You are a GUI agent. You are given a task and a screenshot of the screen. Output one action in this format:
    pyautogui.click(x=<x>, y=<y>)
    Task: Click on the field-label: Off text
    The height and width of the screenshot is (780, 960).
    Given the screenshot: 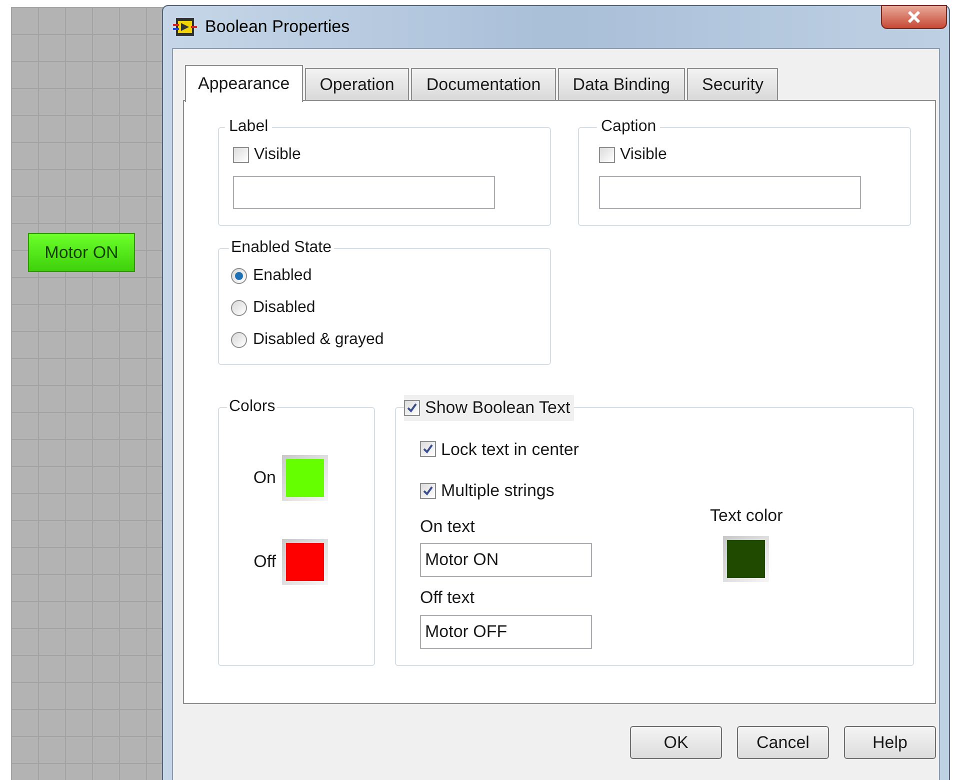 What is the action you would take?
    pyautogui.click(x=447, y=598)
    